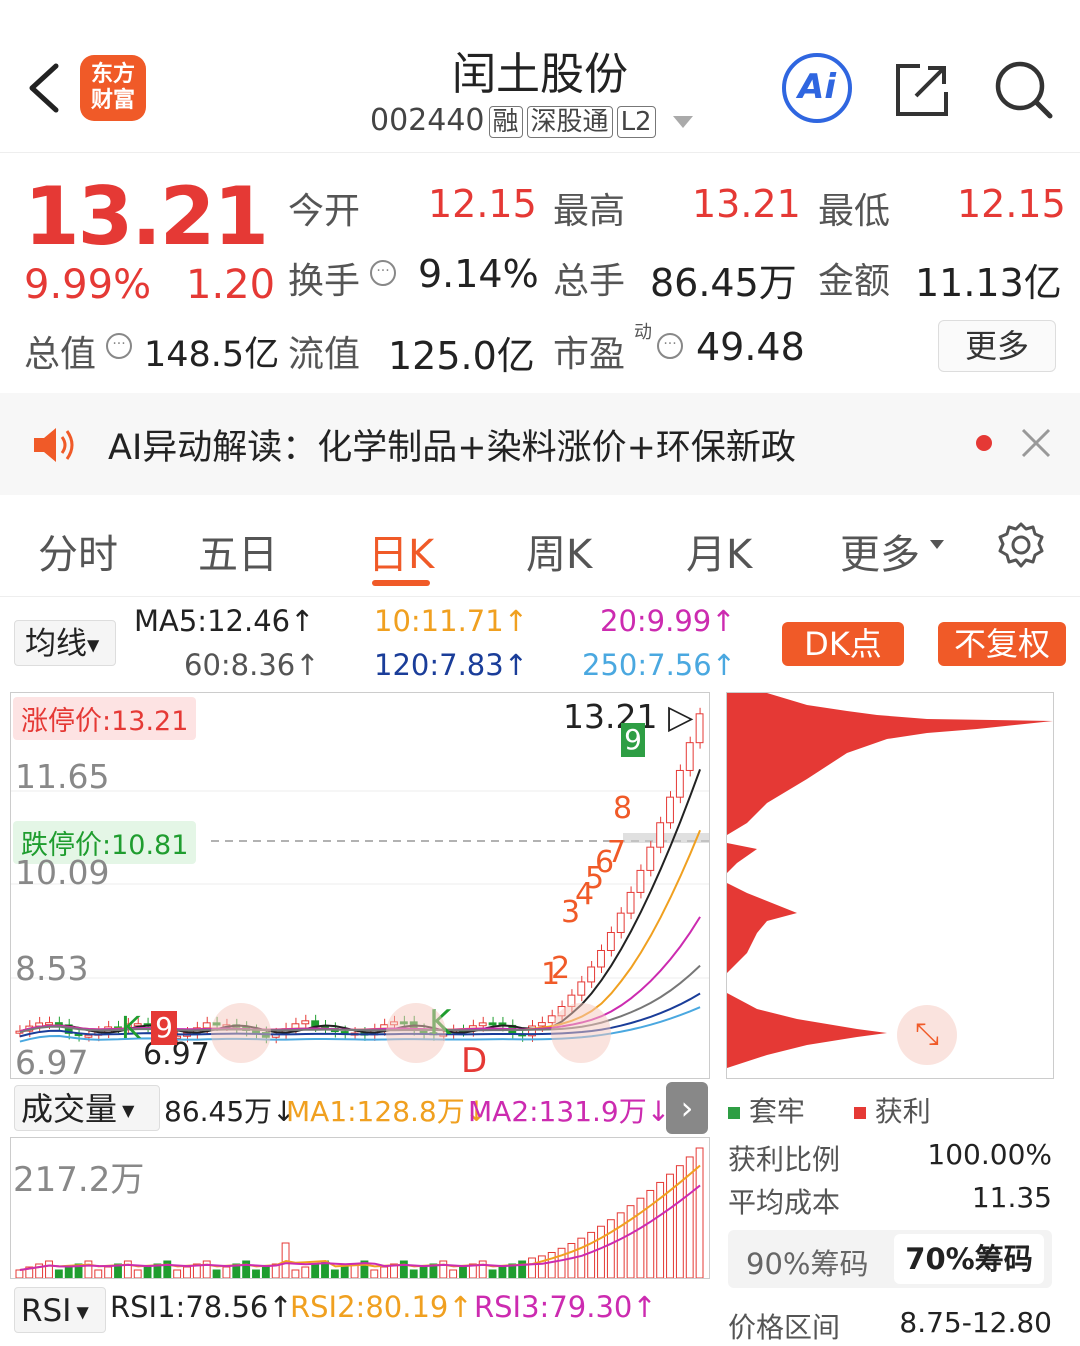 This screenshot has width=1080, height=1346. I want to click on volume-select-label: 成交量, so click(69, 1109).